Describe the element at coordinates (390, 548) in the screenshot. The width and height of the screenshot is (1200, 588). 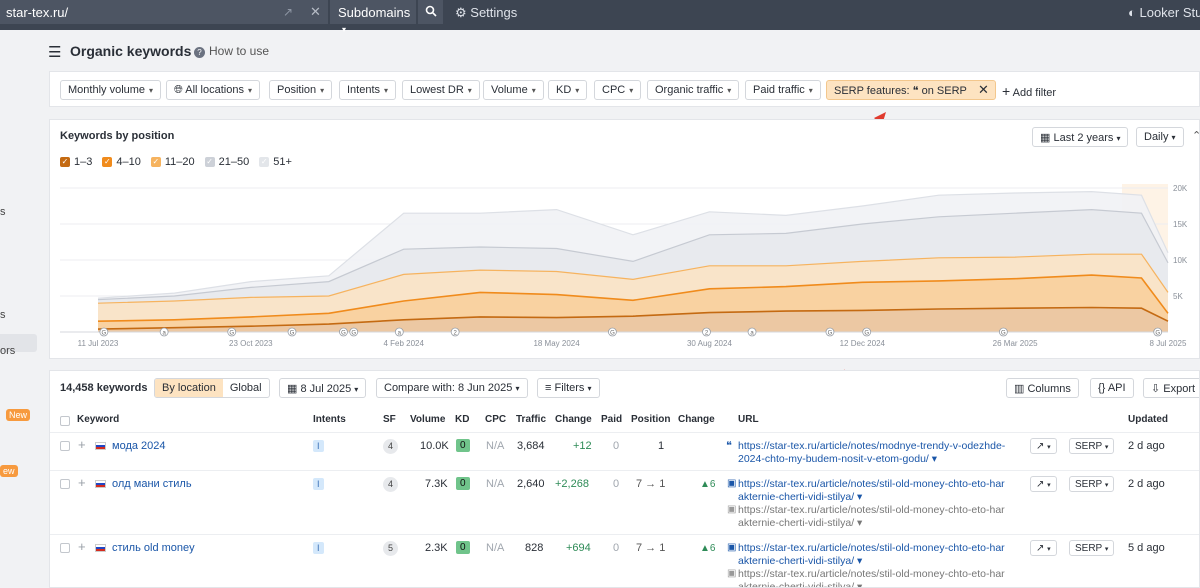
I see `sf-count: 5` at that location.